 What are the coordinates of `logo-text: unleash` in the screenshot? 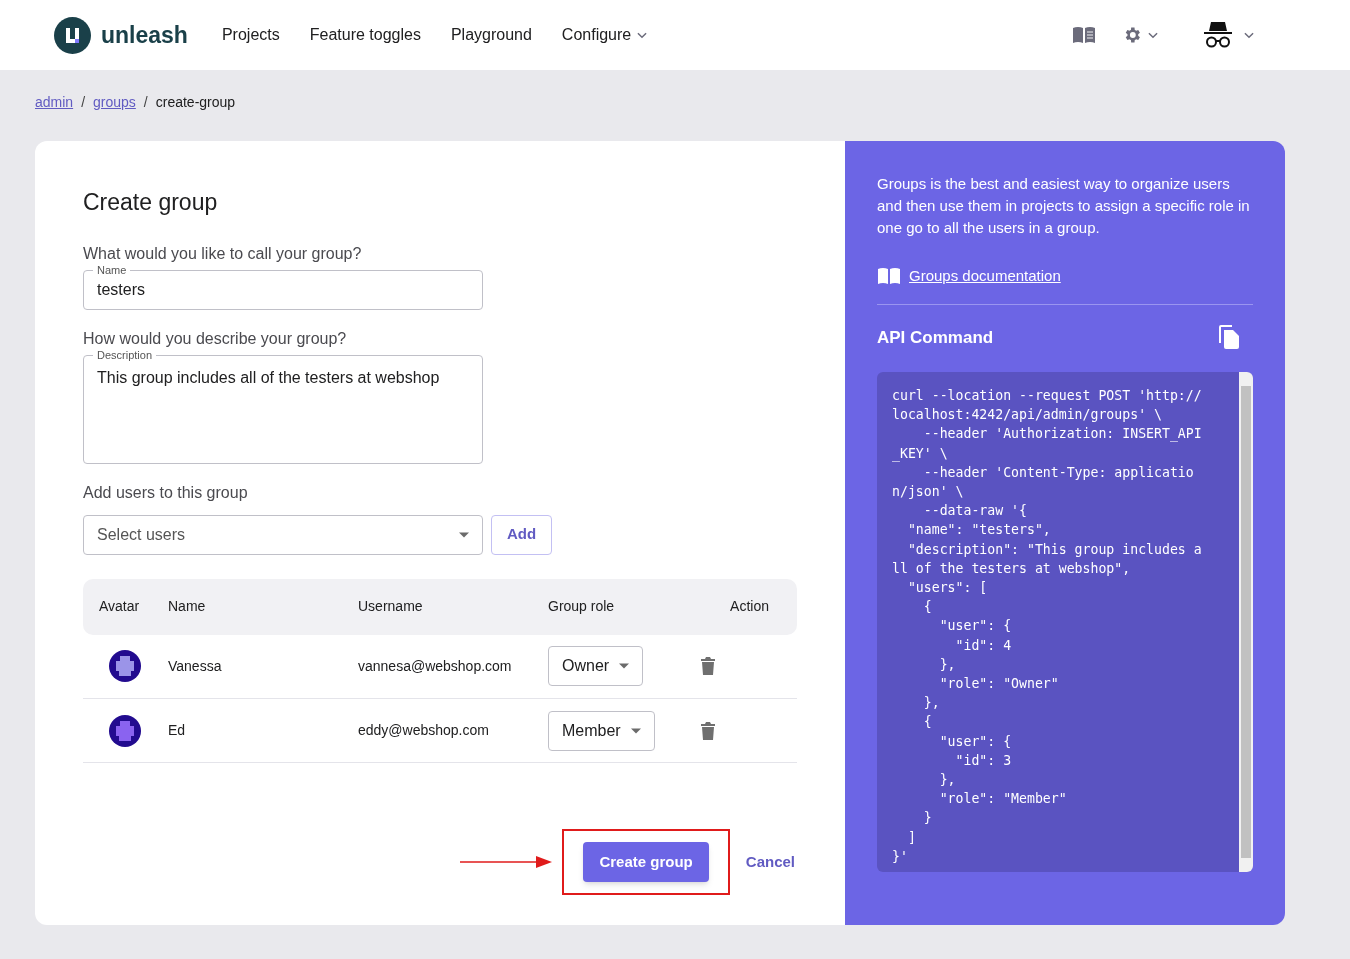 It's located at (144, 35).